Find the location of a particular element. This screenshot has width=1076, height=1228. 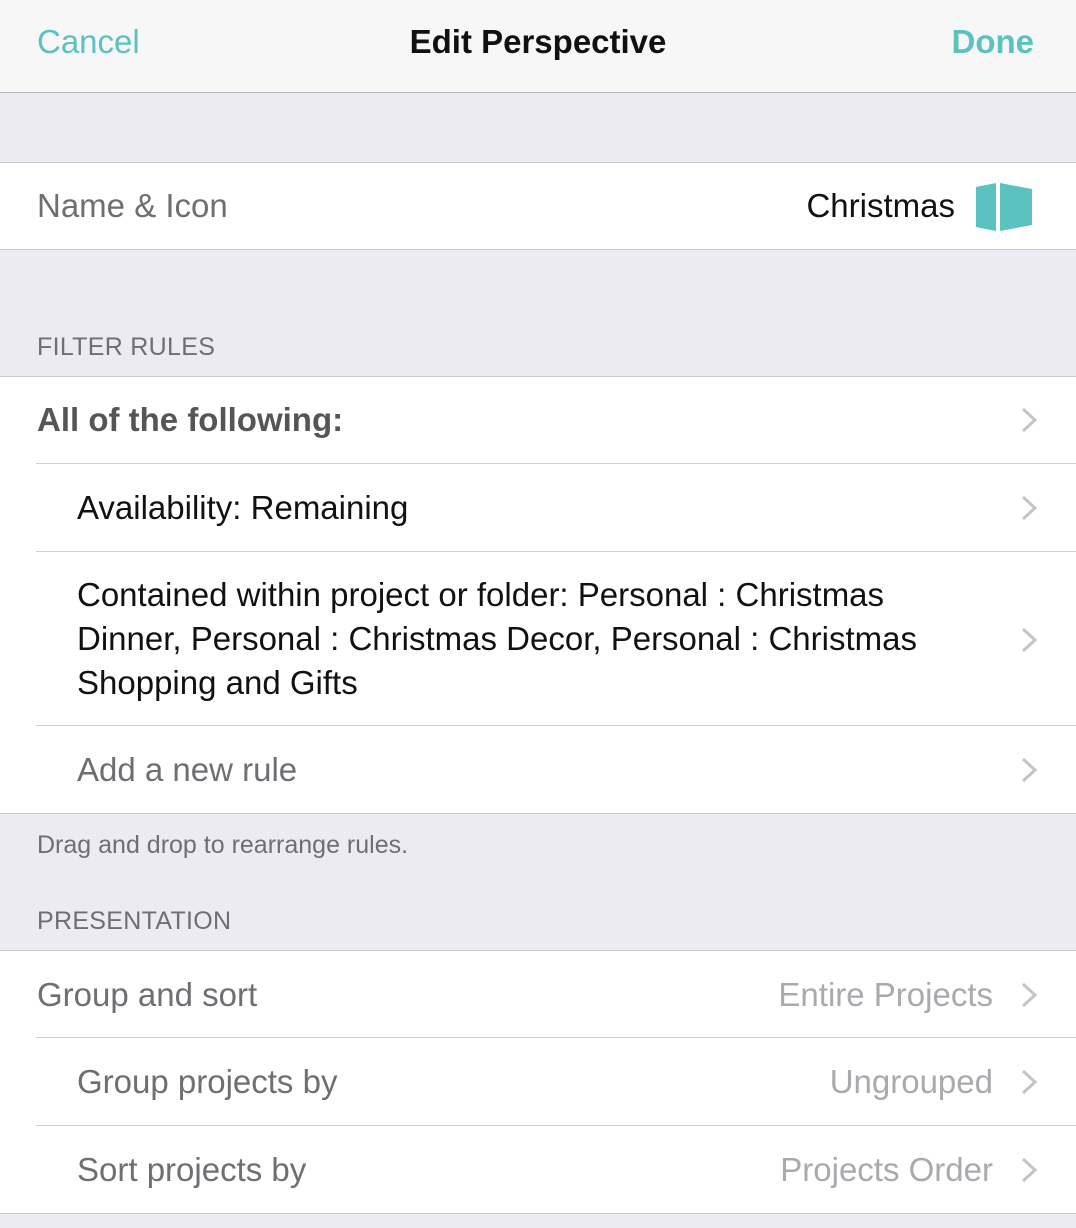

navigation-bar: Cancel Edit Perspective Done is located at coordinates (538, 46).